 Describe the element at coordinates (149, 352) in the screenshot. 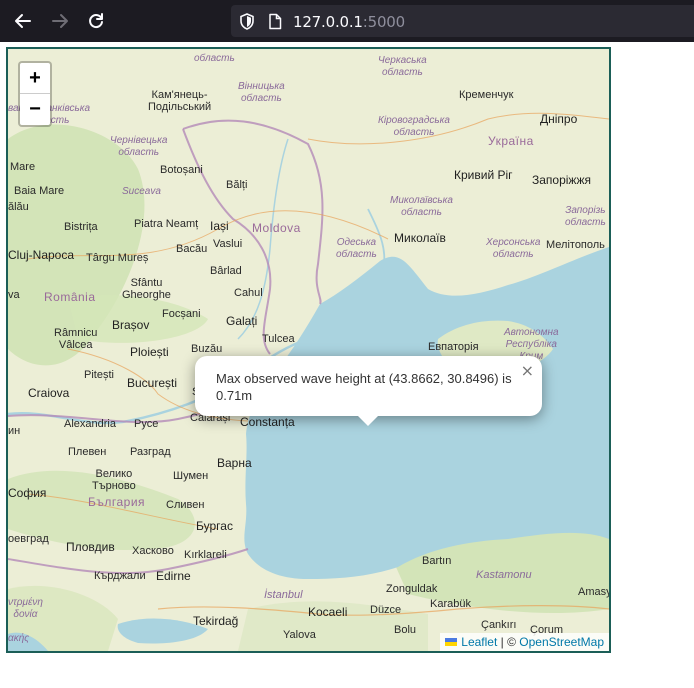

I see `map-label: Ploiești` at that location.